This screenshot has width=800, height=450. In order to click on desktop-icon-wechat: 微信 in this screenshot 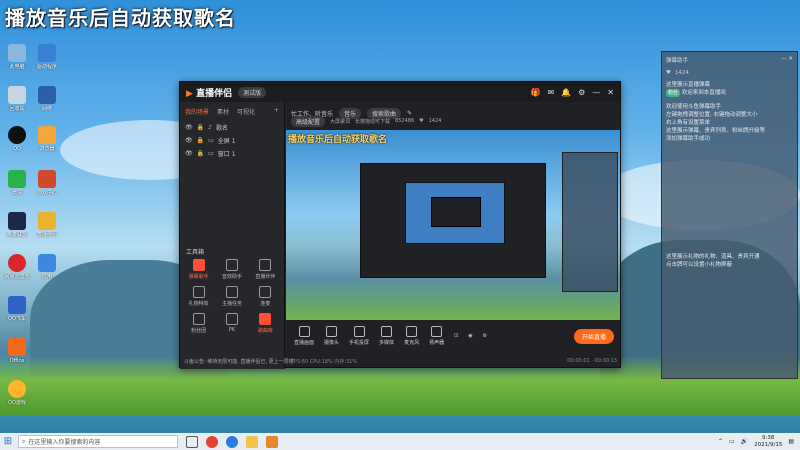, I will do `click(17, 183)`.